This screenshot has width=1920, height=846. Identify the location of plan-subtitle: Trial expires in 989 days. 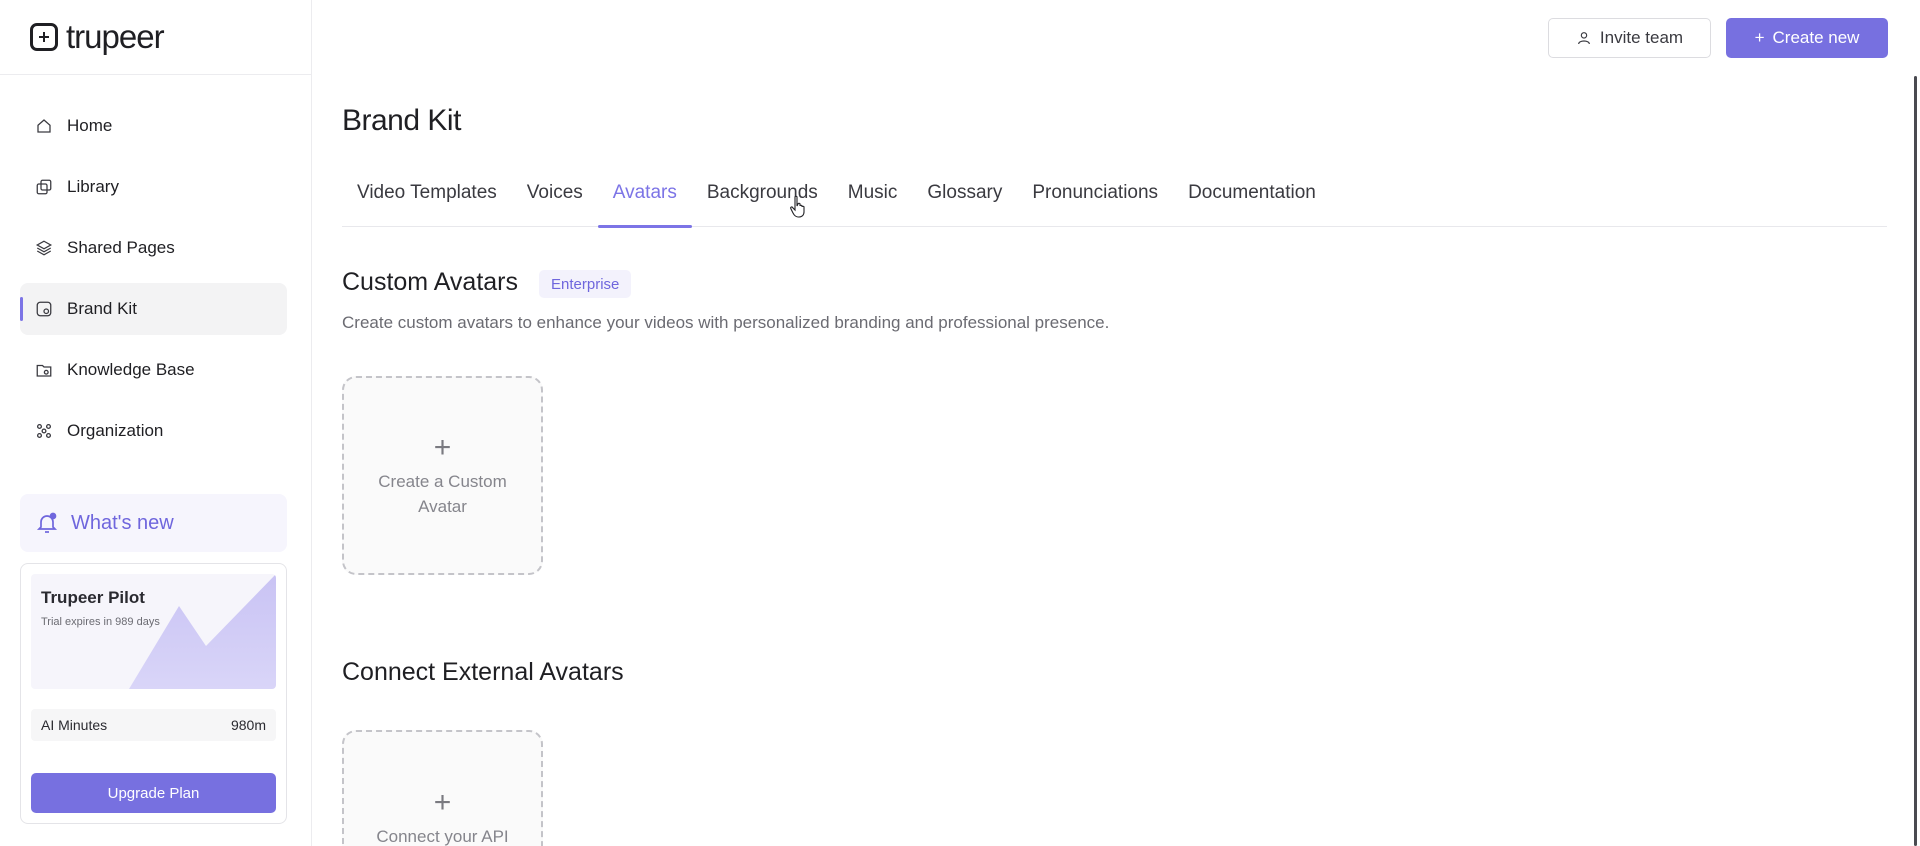
(100, 622).